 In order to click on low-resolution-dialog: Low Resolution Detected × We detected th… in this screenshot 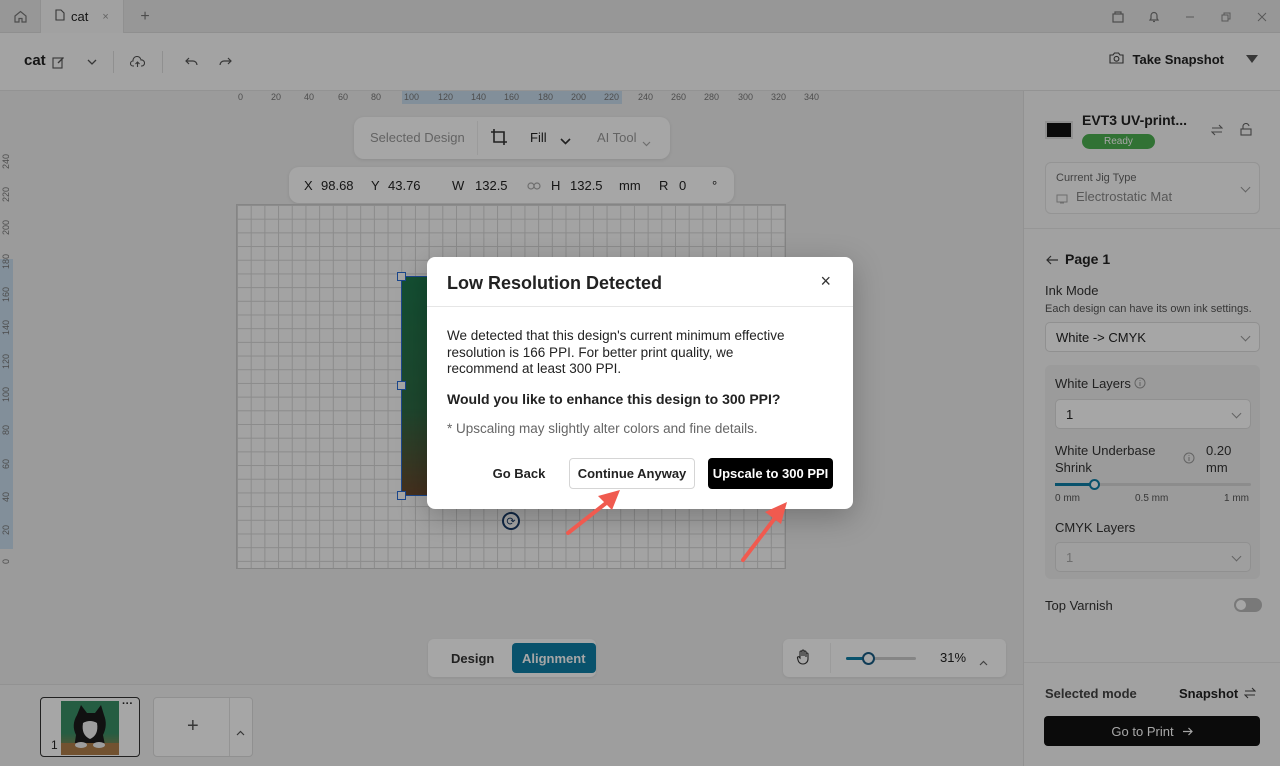, I will do `click(640, 383)`.